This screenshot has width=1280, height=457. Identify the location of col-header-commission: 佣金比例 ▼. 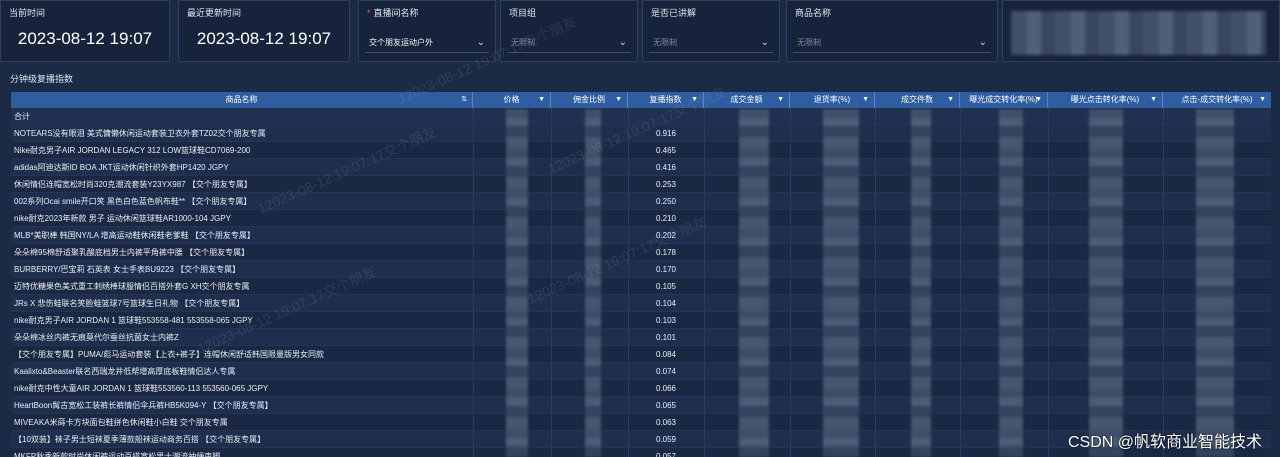
(589, 100).